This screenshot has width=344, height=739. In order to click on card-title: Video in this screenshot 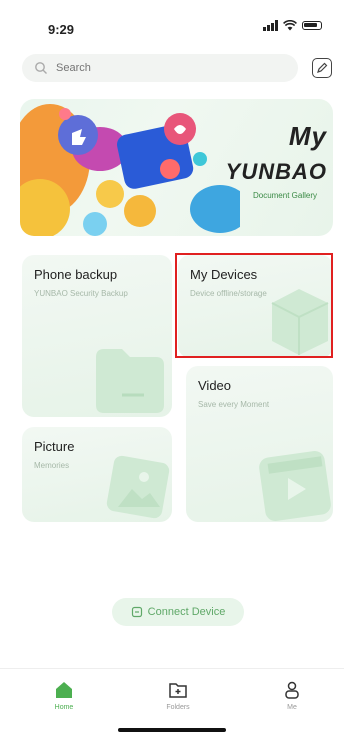, I will do `click(215, 385)`.